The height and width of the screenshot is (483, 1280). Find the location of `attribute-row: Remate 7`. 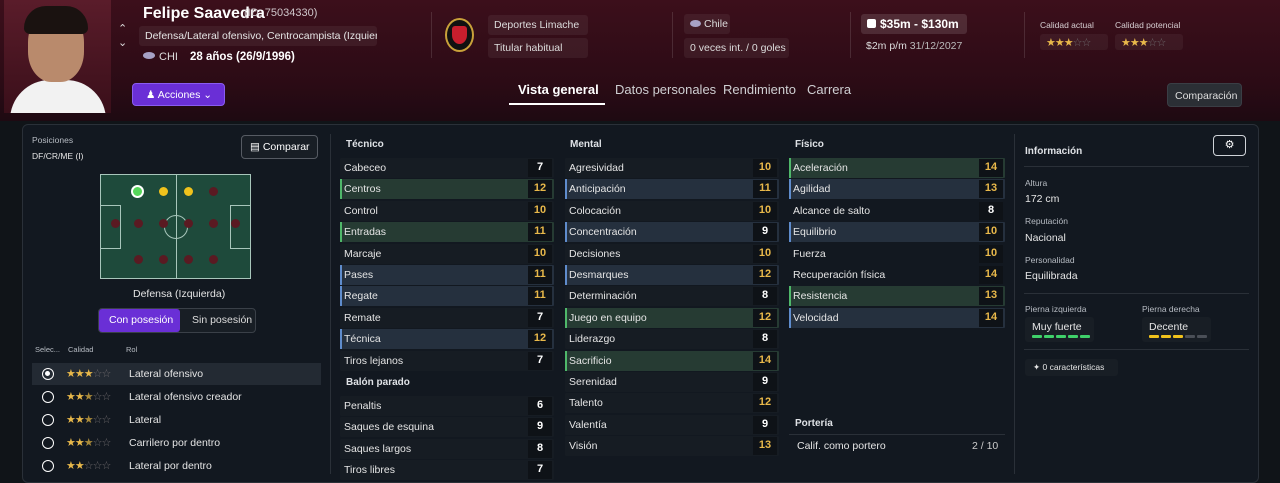

attribute-row: Remate 7 is located at coordinates (447, 317).